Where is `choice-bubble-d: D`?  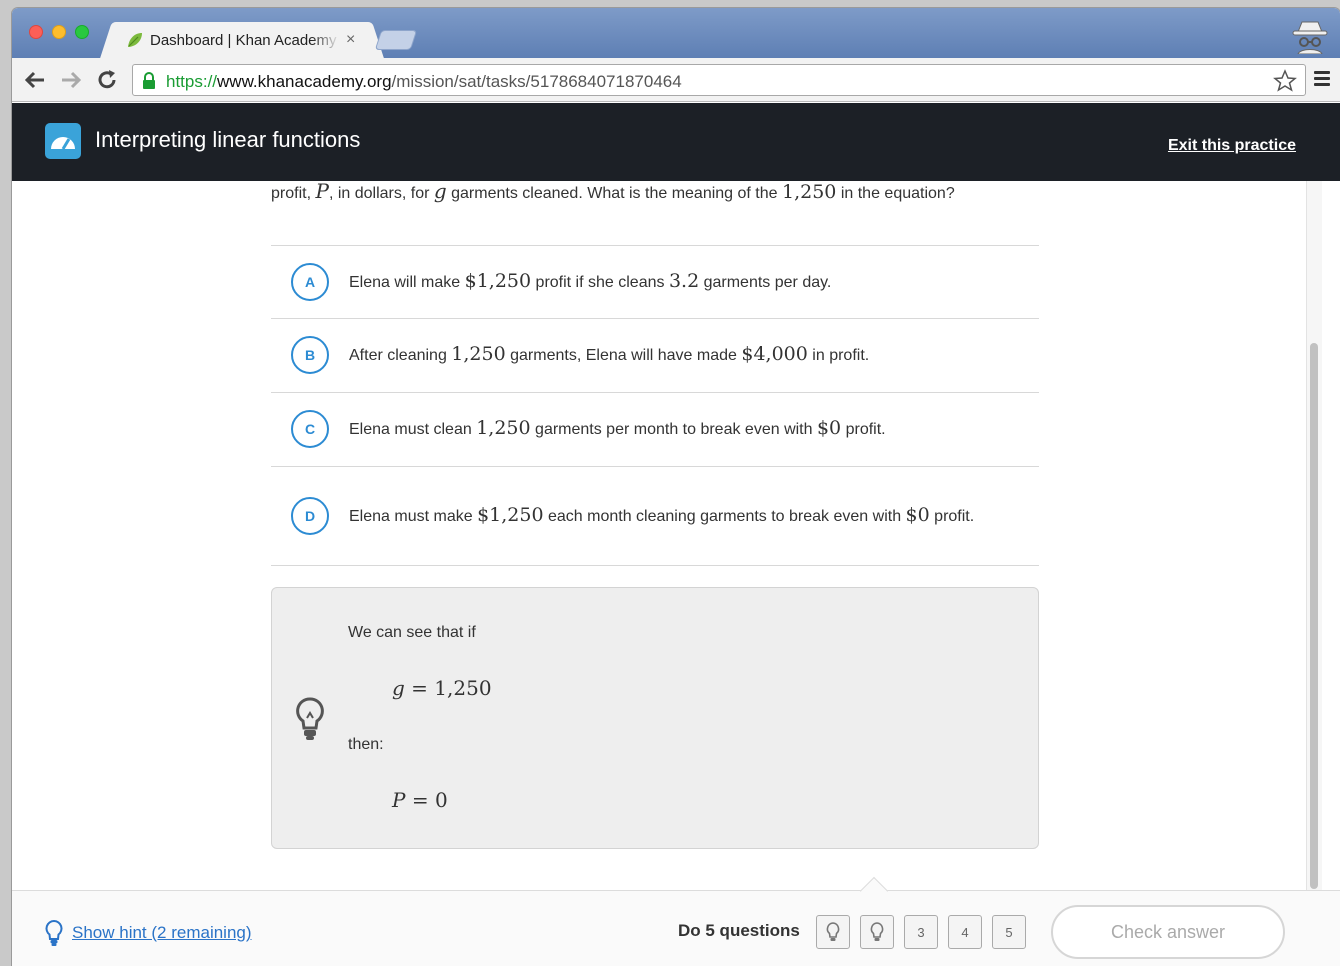
choice-bubble-d: D is located at coordinates (310, 516).